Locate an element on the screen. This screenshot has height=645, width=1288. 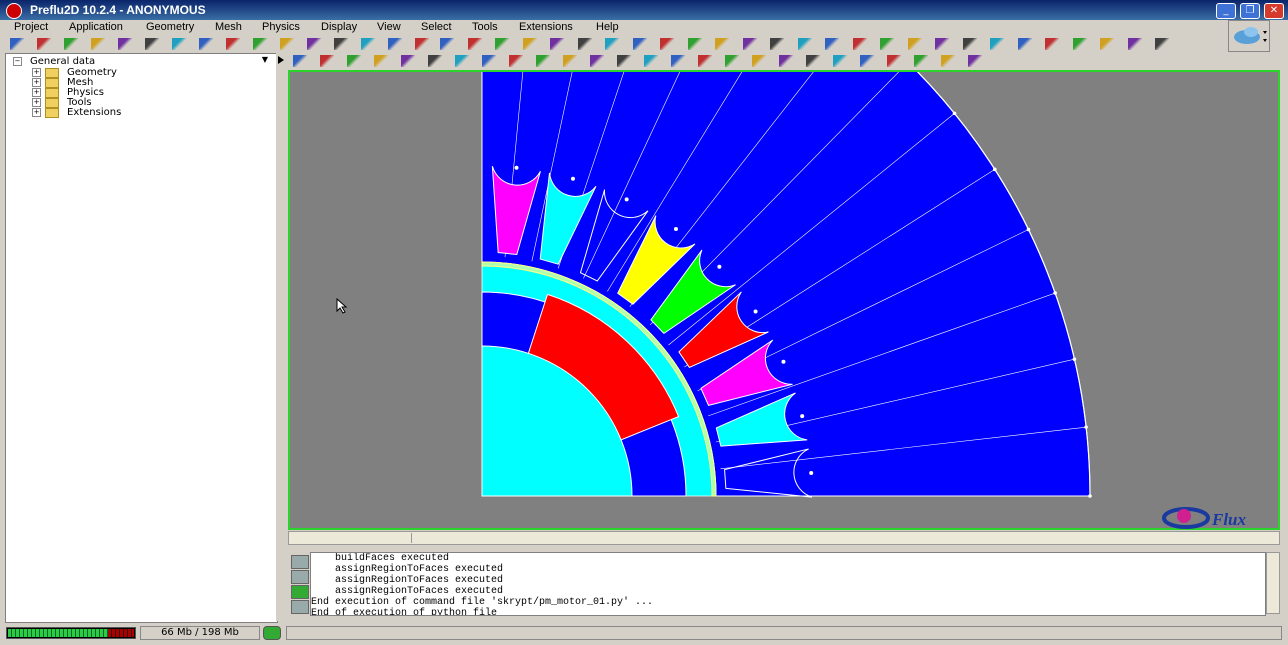
menu-display: Display is located at coordinates (339, 27).